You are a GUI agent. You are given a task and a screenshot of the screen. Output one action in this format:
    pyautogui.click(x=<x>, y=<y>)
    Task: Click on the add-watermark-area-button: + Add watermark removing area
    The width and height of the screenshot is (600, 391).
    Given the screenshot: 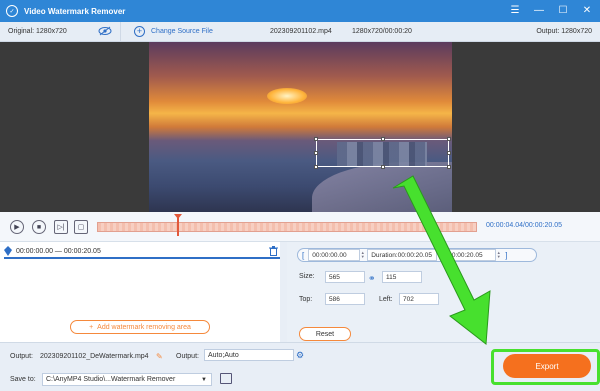 What is the action you would take?
    pyautogui.click(x=140, y=327)
    